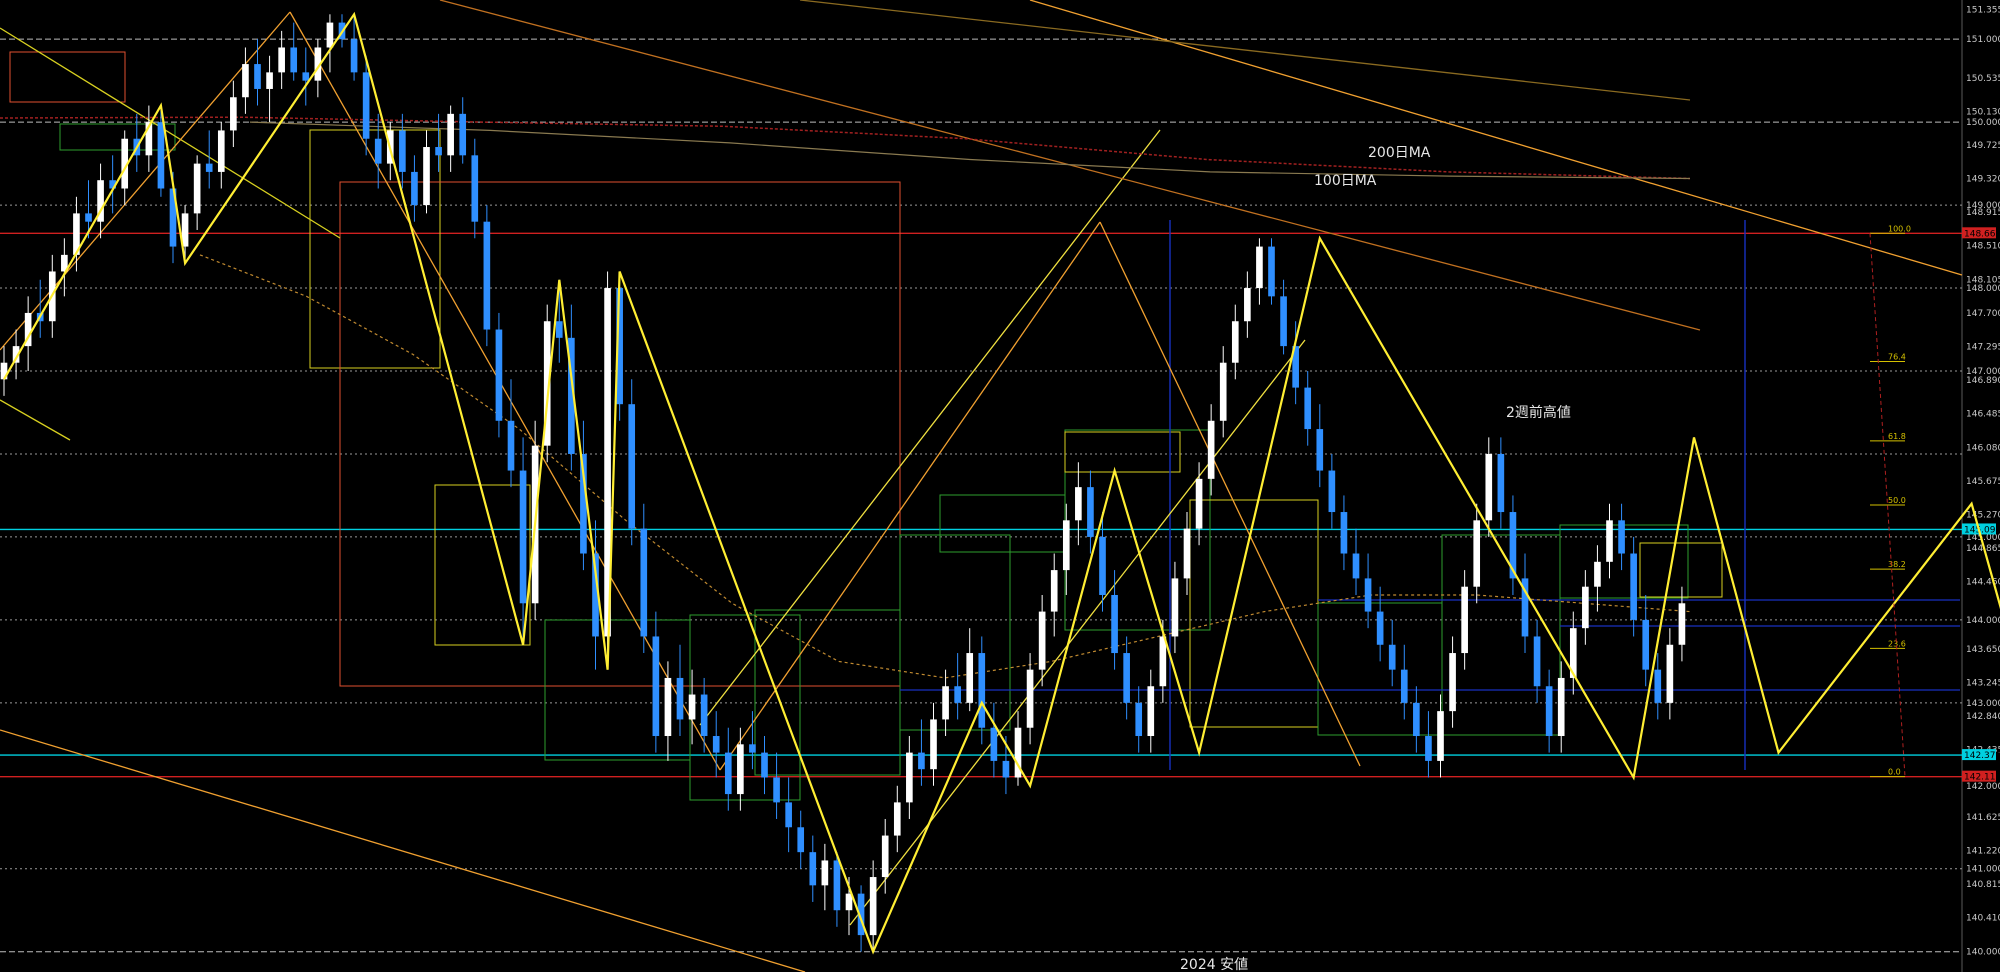 The height and width of the screenshot is (972, 2000). Describe the element at coordinates (1983, 11) in the screenshot. I see `y-tick-label: 151.355` at that location.